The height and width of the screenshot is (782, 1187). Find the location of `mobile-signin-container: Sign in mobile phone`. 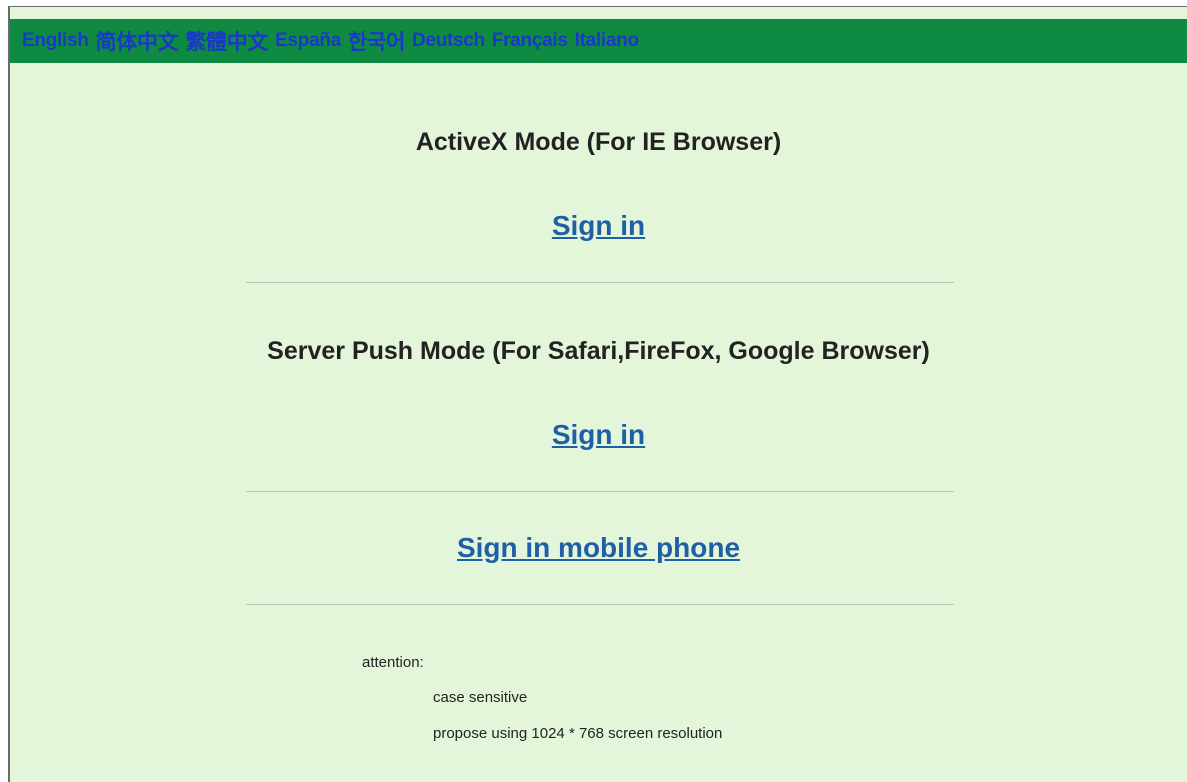

mobile-signin-container: Sign in mobile phone is located at coordinates (598, 548).